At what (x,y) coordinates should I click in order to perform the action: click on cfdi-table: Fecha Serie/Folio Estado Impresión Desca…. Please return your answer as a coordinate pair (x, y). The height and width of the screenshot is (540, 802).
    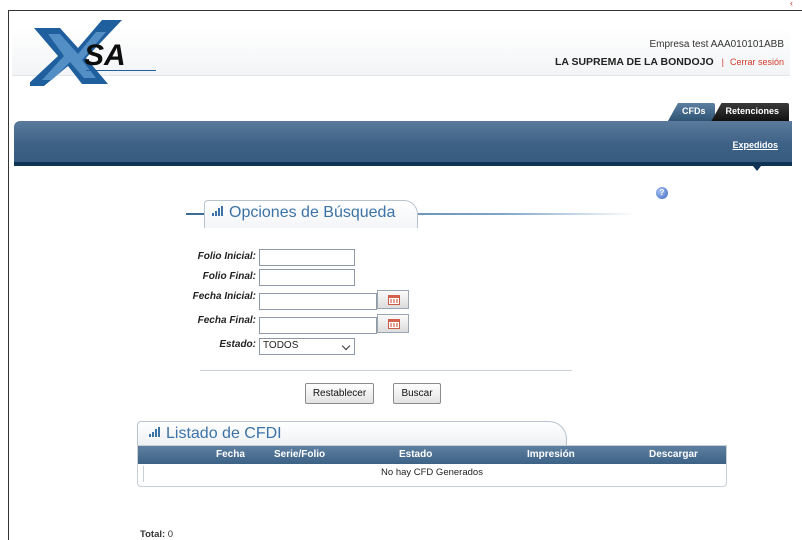
    Looking at the image, I should click on (432, 466).